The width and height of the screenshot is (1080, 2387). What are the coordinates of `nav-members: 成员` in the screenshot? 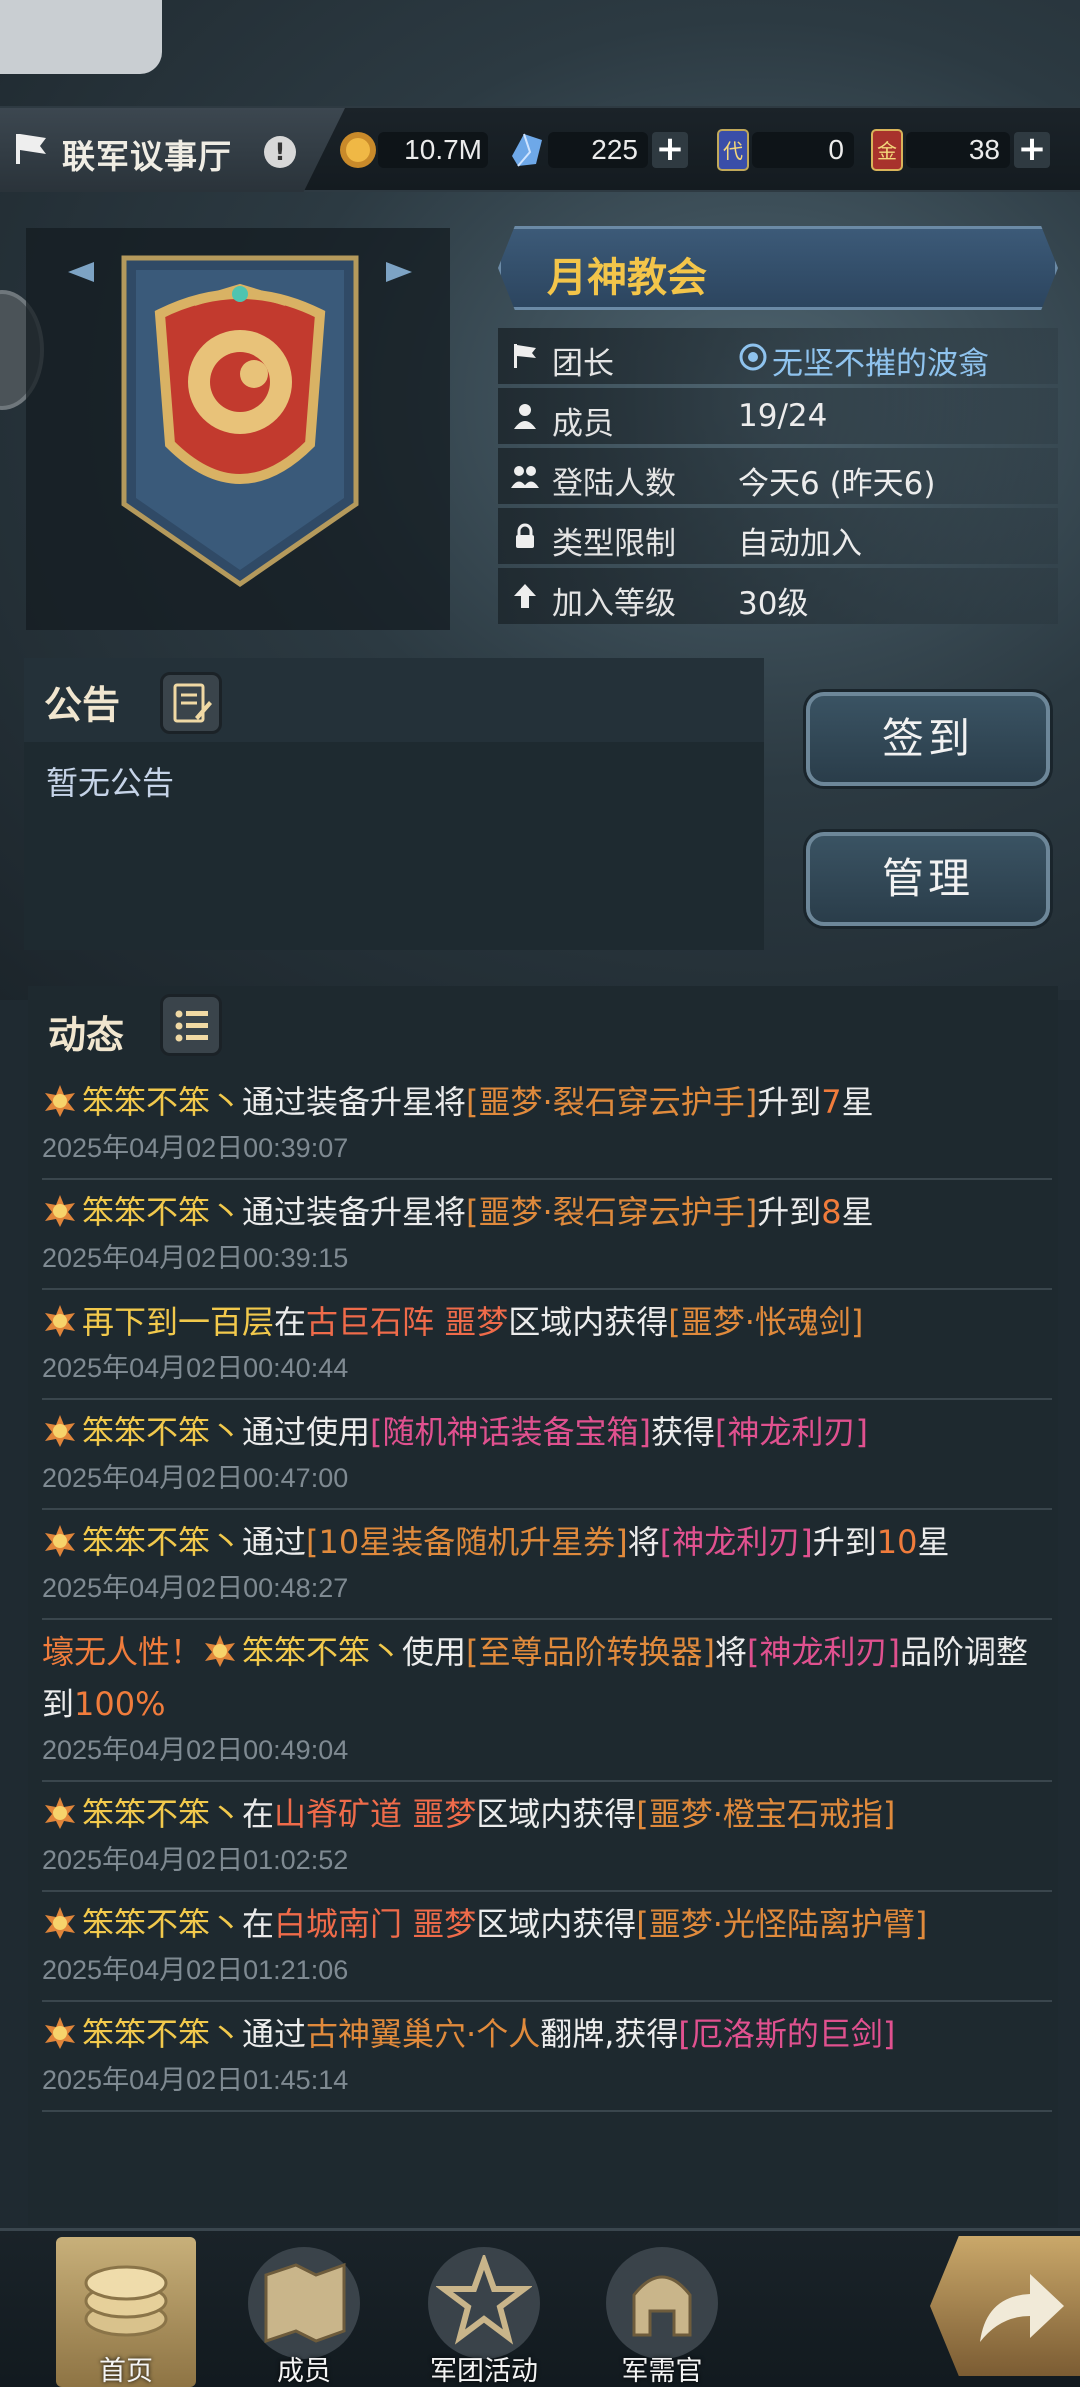 It's located at (304, 2312).